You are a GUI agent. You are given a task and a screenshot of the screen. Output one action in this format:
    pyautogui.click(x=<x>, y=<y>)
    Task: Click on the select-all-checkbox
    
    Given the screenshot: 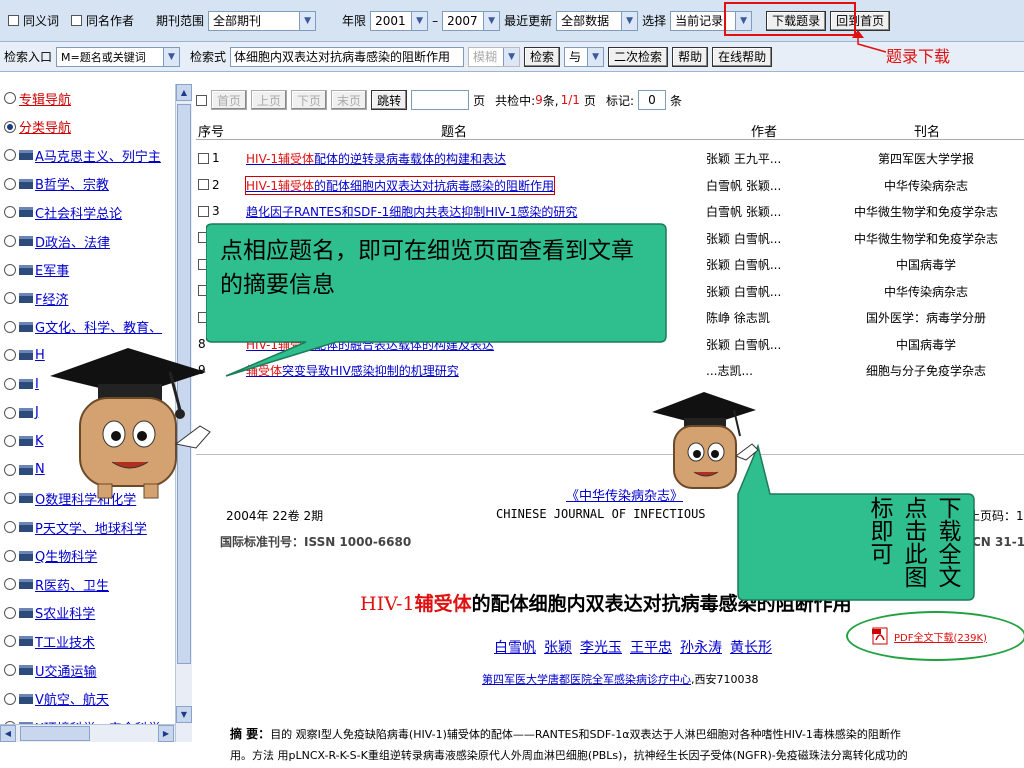 What is the action you would take?
    pyautogui.click(x=201, y=100)
    